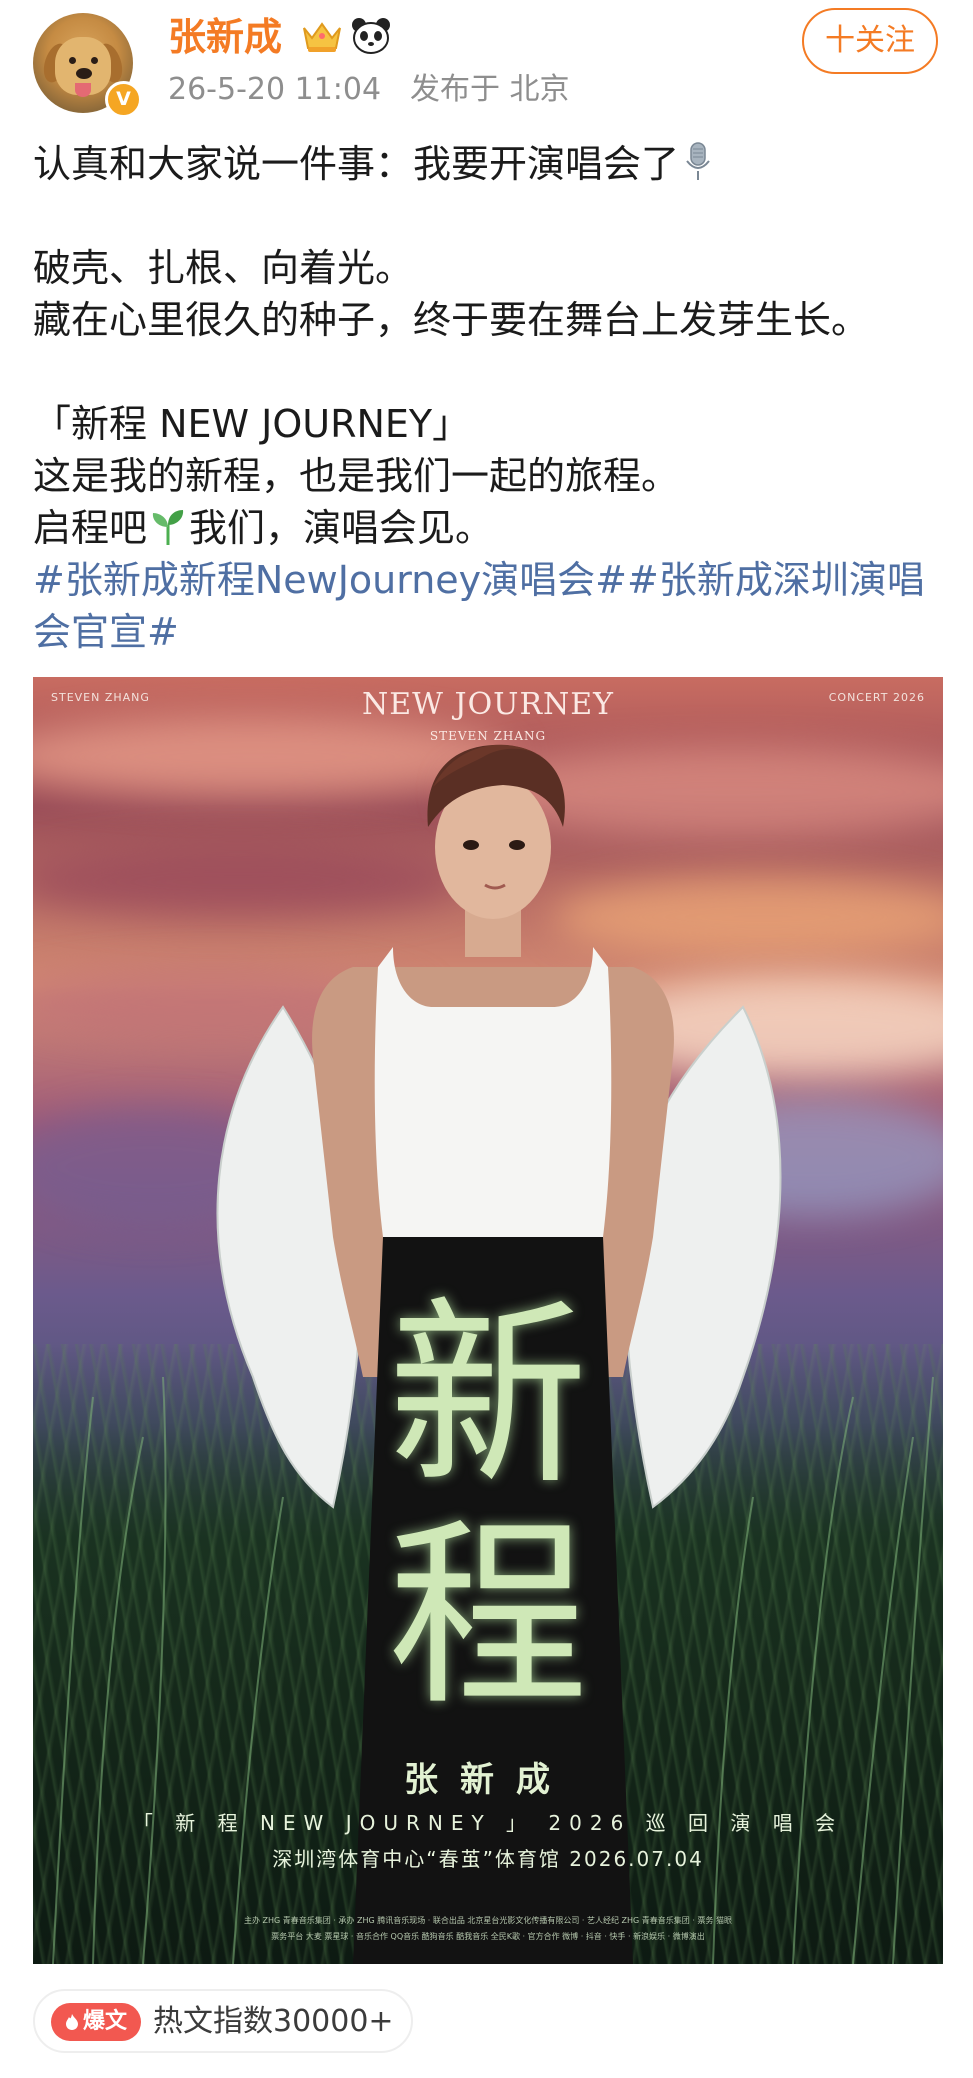  What do you see at coordinates (275, 89) in the screenshot?
I see `post-timestamp: 26-5-20 11:04` at bounding box center [275, 89].